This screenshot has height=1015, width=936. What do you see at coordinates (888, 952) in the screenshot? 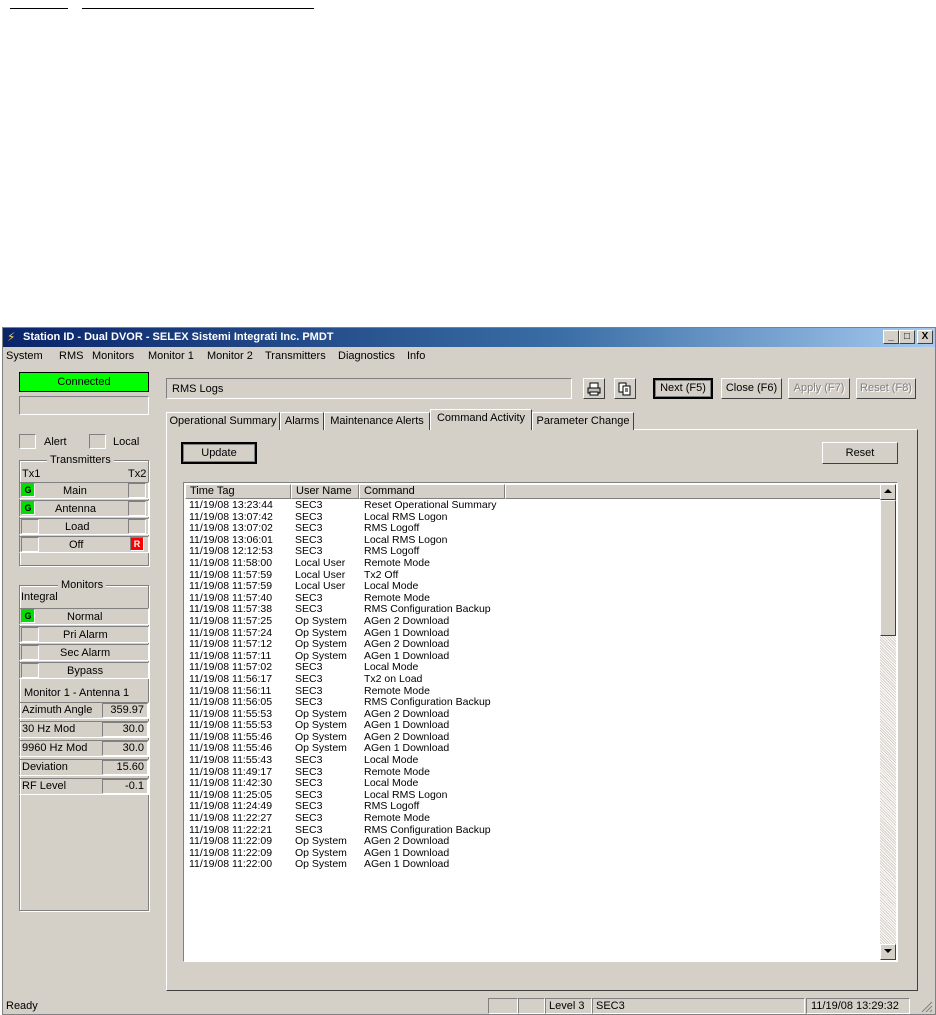
I see `scroll-down-button` at bounding box center [888, 952].